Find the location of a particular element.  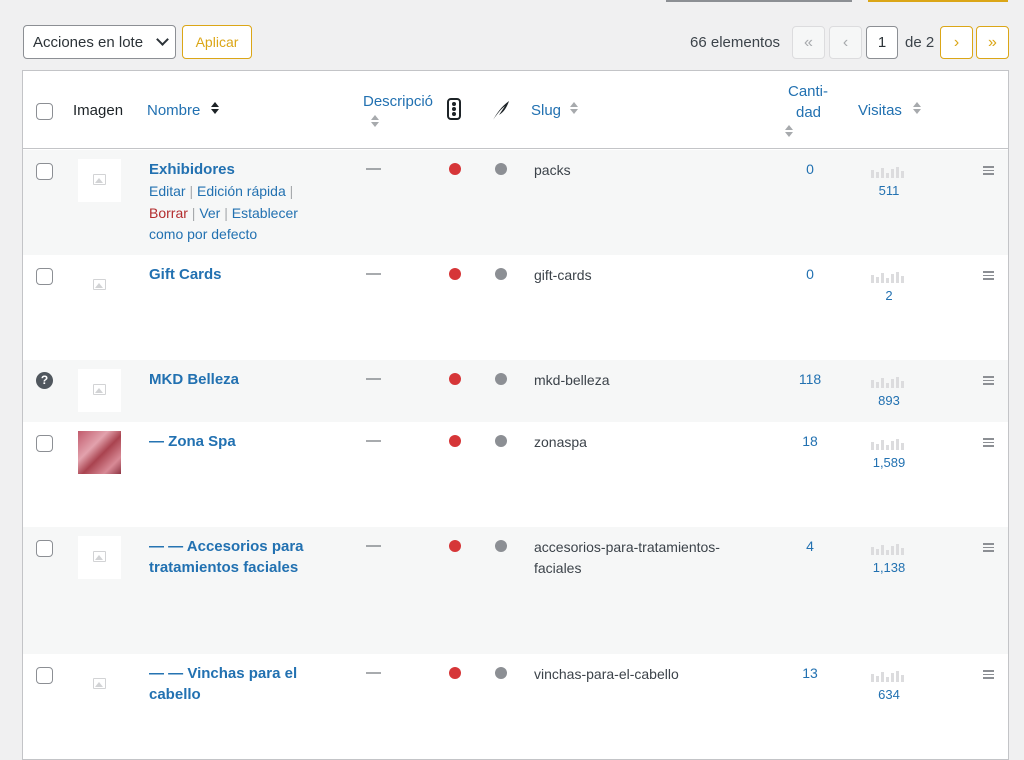

items-count: 66 elementos is located at coordinates (735, 42).